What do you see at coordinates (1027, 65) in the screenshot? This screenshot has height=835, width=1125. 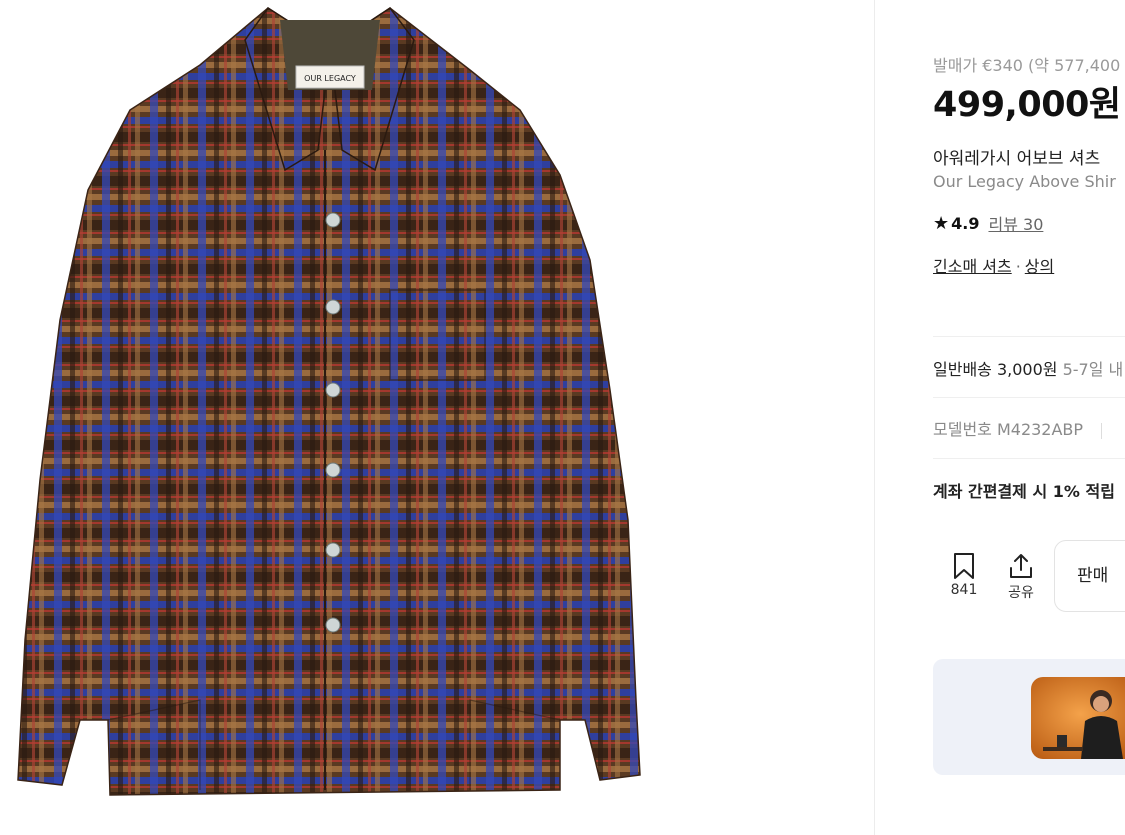 I see `release-price: 발매가 €340 (약 577,400` at bounding box center [1027, 65].